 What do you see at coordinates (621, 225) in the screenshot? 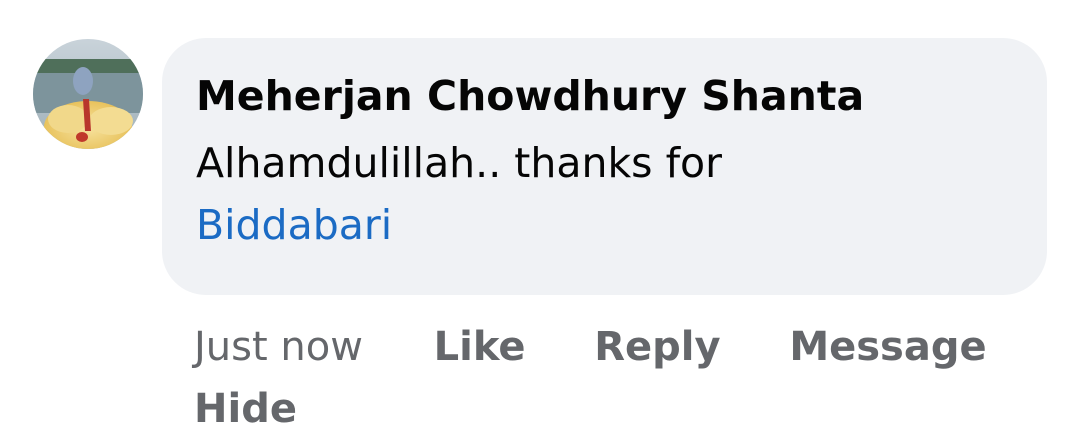
I see `comment-mention-link: Biddabari` at bounding box center [621, 225].